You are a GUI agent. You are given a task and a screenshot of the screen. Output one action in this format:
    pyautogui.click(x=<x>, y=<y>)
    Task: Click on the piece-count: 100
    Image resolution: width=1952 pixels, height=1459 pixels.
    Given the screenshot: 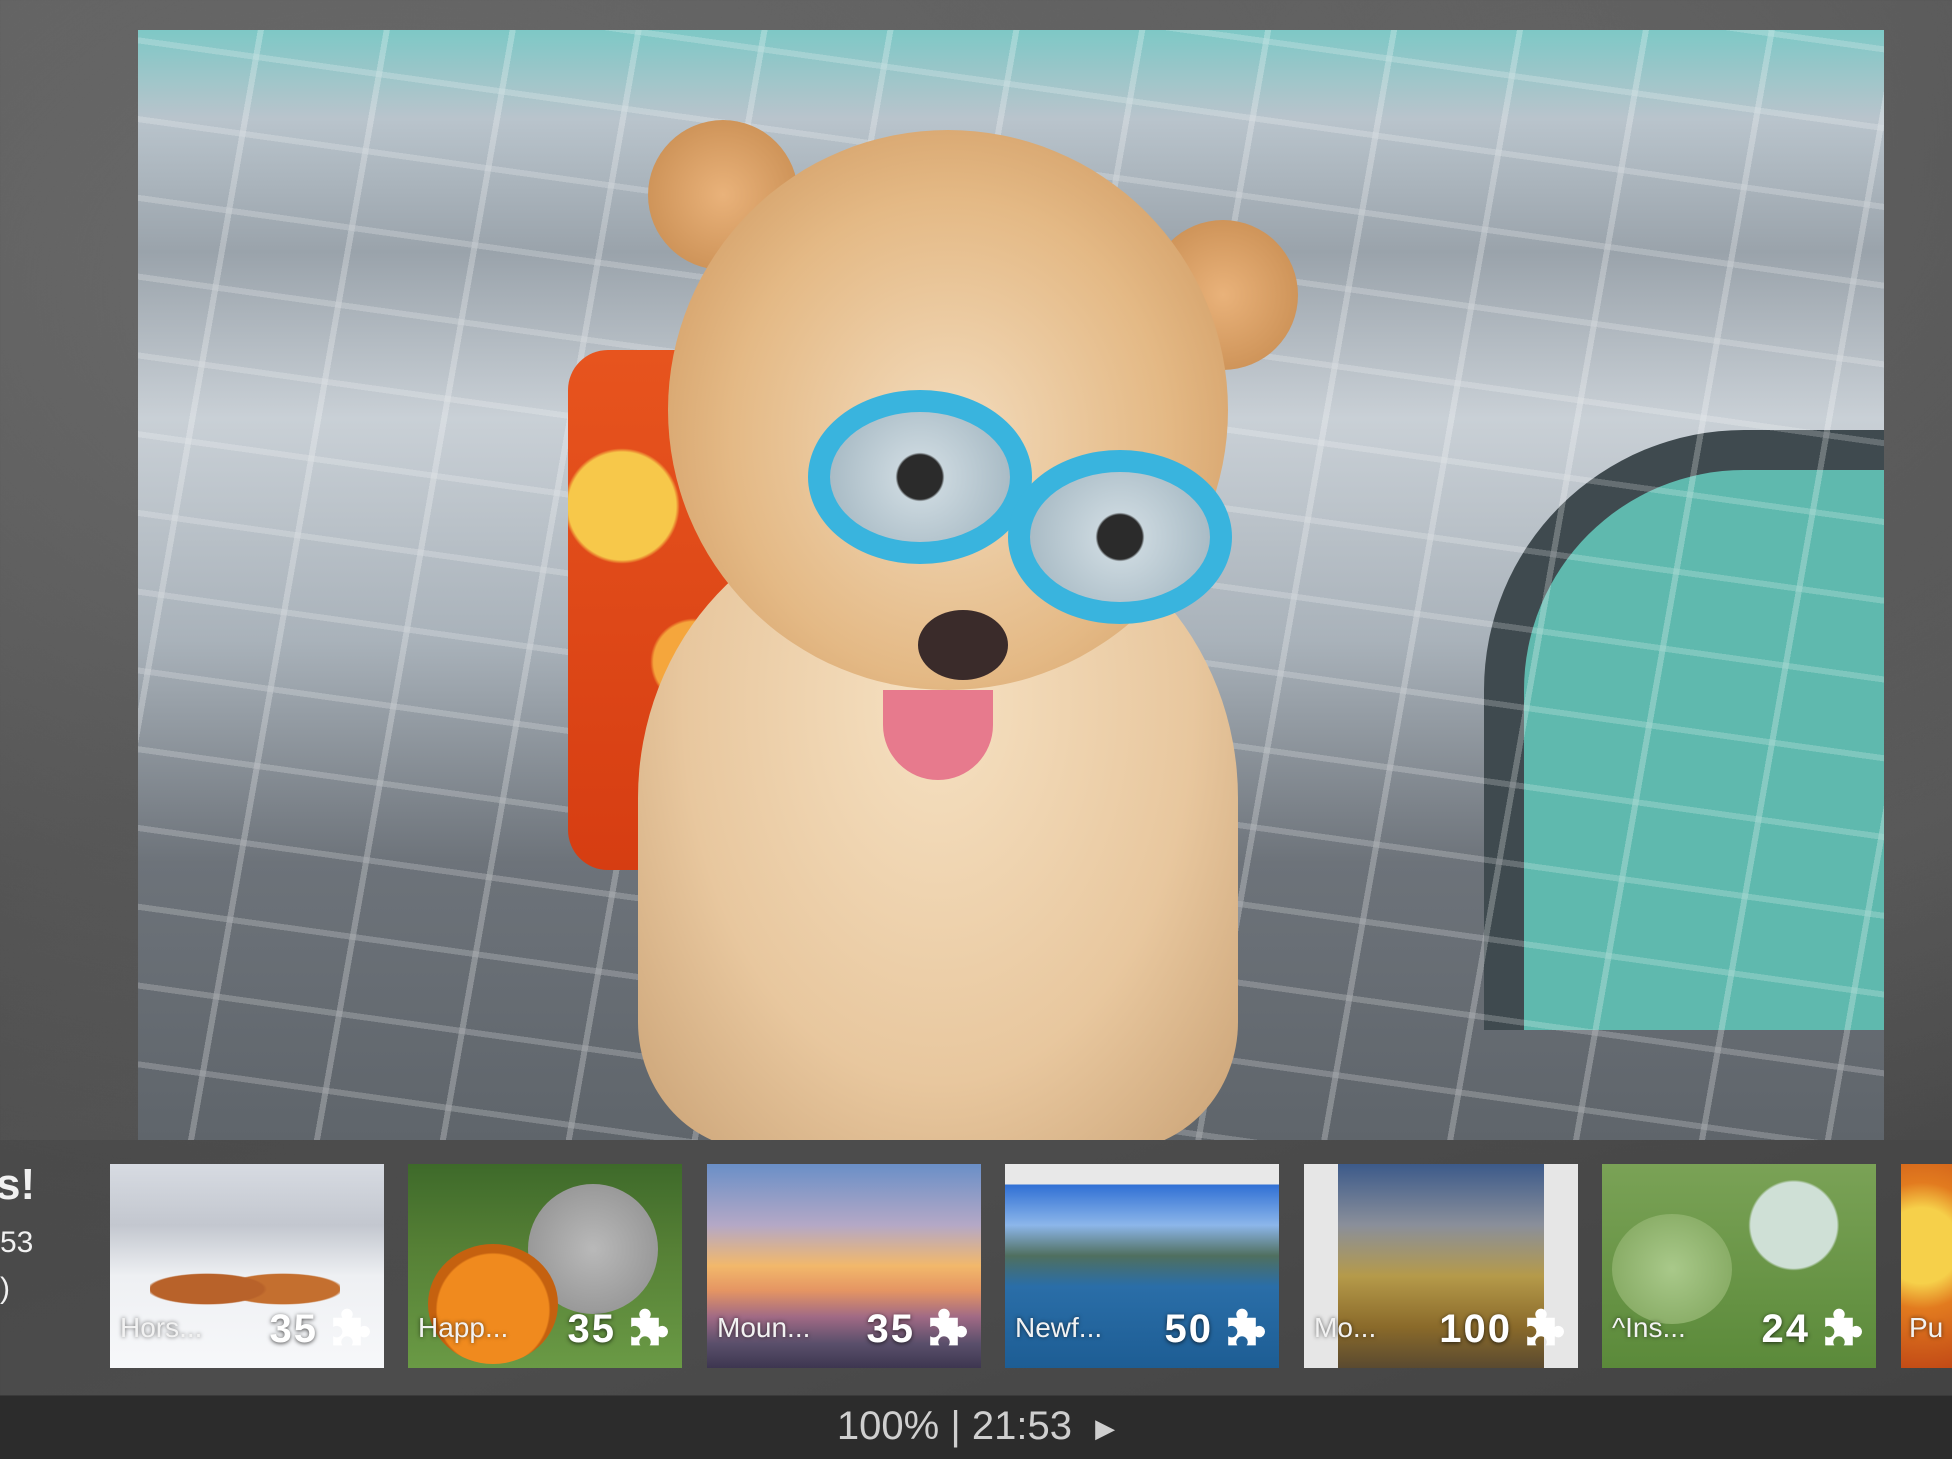 What is the action you would take?
    pyautogui.click(x=1475, y=1329)
    